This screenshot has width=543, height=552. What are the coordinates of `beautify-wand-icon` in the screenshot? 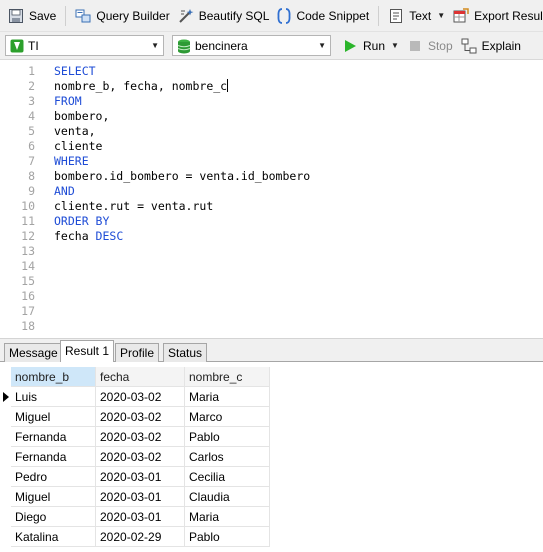 It's located at (186, 16).